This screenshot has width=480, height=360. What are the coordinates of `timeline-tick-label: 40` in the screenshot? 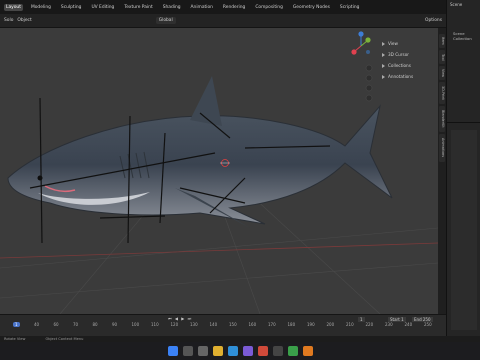 It's located at (37, 324).